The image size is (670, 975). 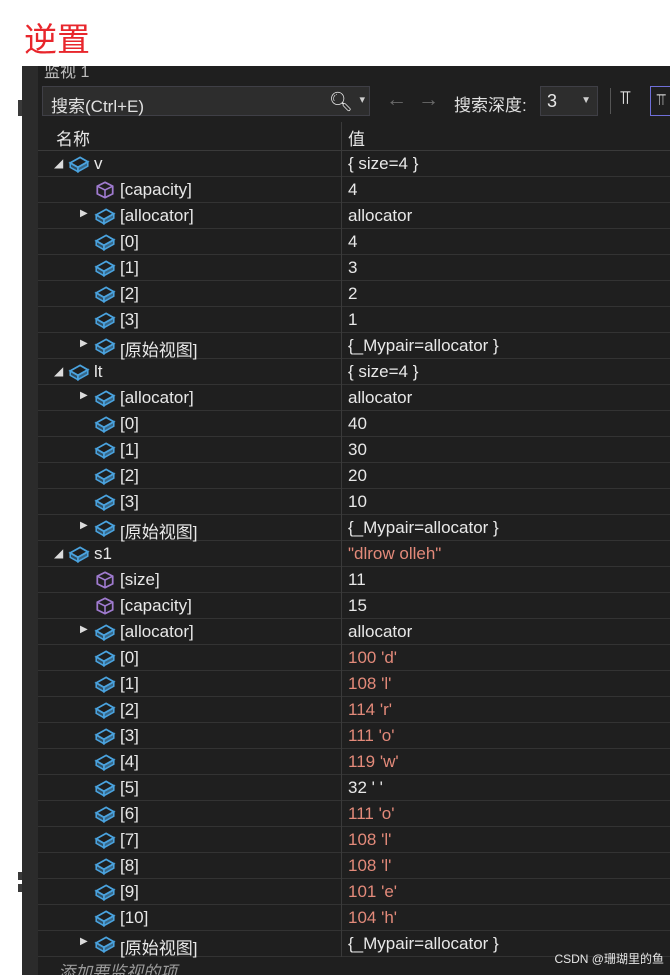 What do you see at coordinates (357, 606) in the screenshot?
I see `watch-item-value: 15` at bounding box center [357, 606].